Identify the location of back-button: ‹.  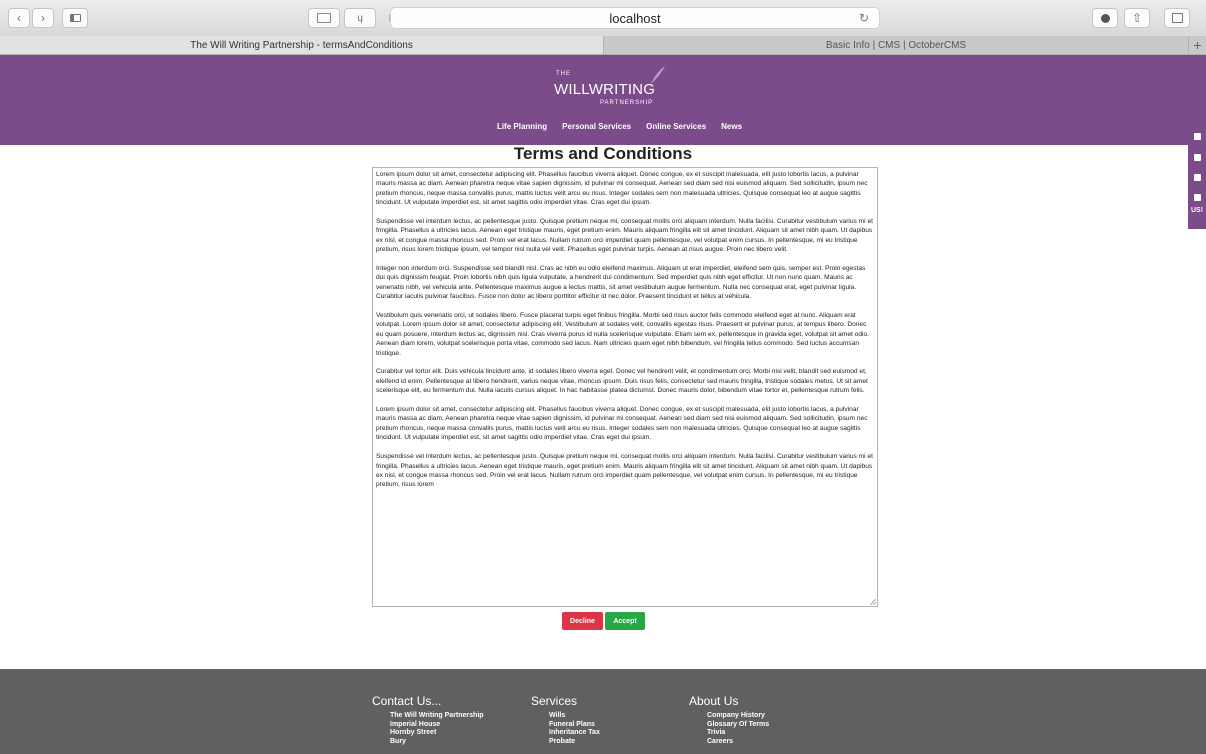
(19, 18).